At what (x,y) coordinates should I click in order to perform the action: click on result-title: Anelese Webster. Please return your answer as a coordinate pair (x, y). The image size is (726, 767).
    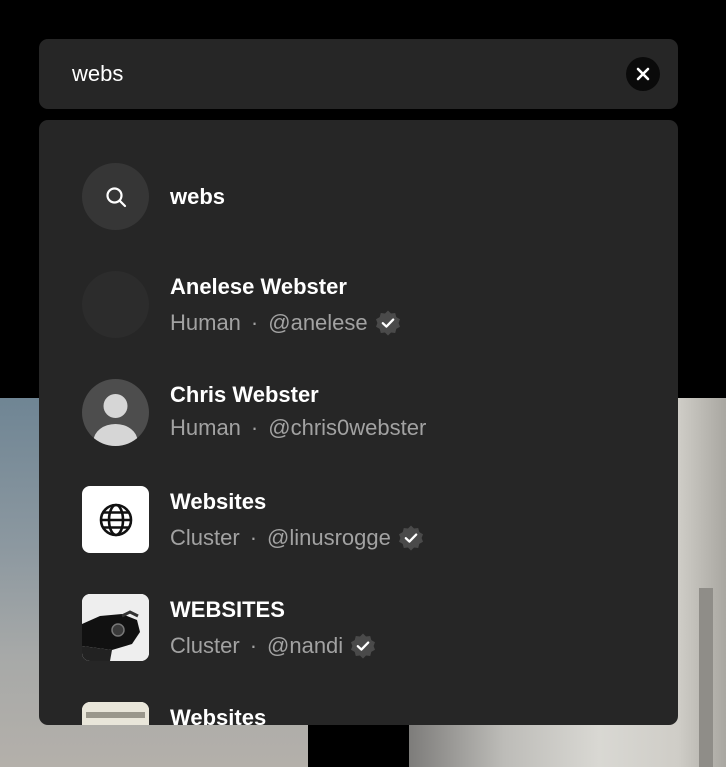
    Looking at the image, I should click on (258, 286).